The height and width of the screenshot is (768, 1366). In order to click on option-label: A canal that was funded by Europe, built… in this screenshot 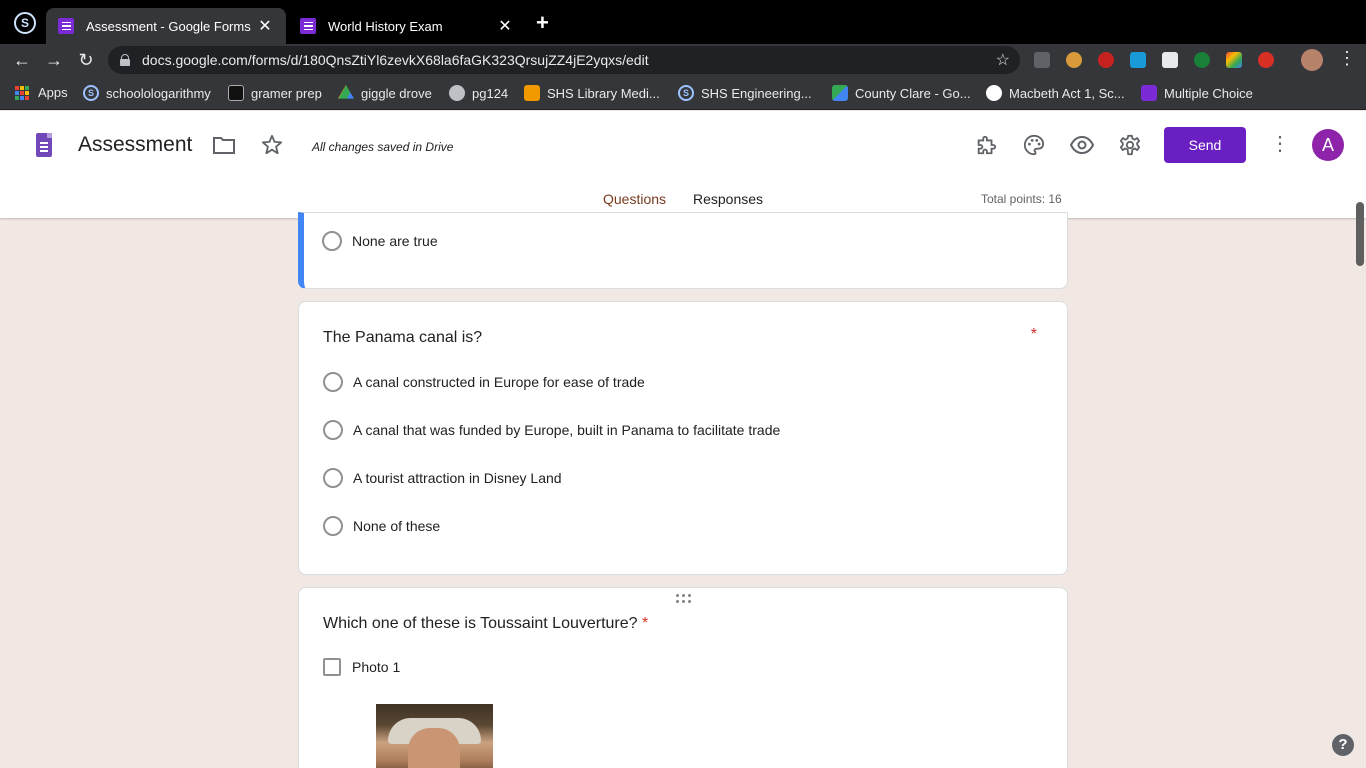, I will do `click(567, 430)`.